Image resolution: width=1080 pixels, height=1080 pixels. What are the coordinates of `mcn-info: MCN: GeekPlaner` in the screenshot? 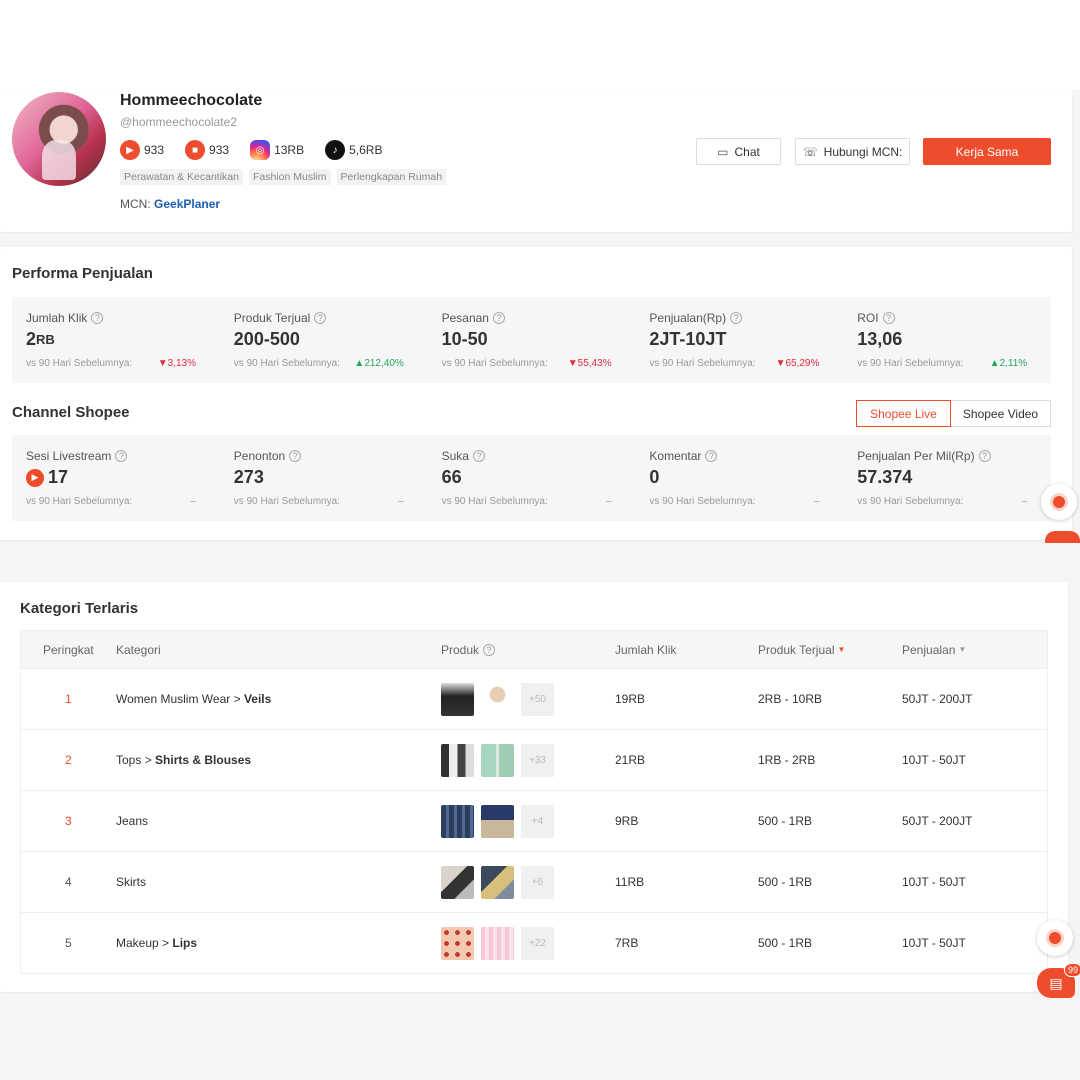 It's located at (170, 204).